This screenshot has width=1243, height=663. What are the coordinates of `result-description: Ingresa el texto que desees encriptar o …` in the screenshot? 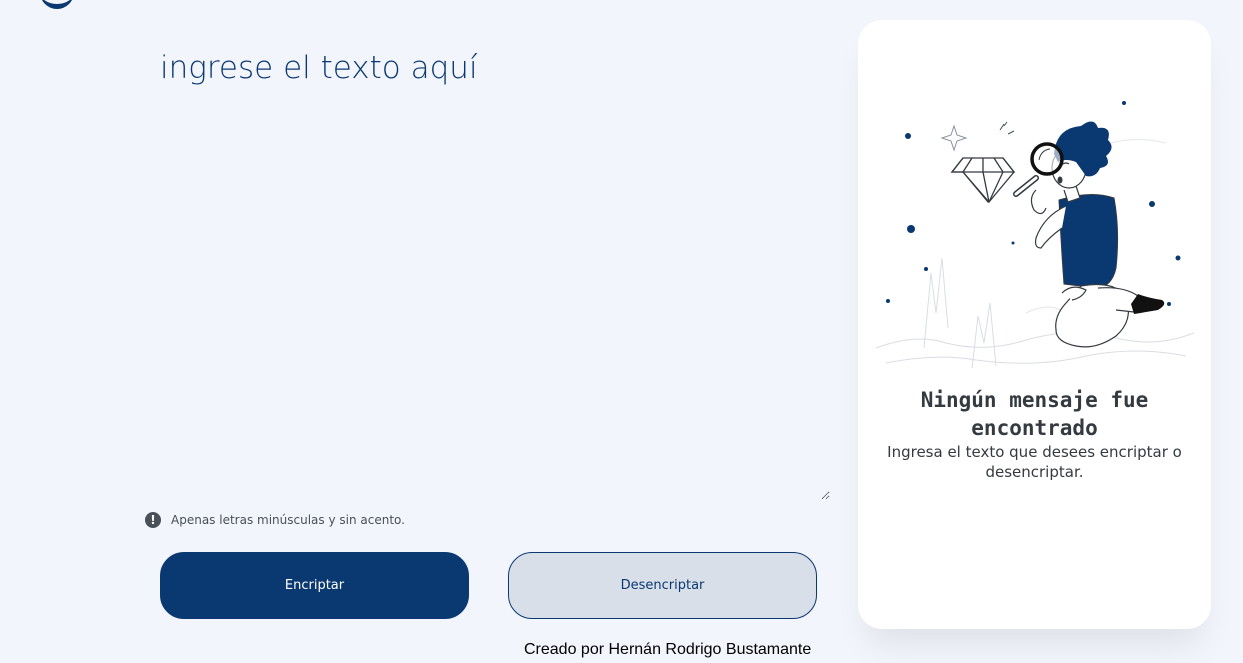 It's located at (1034, 462).